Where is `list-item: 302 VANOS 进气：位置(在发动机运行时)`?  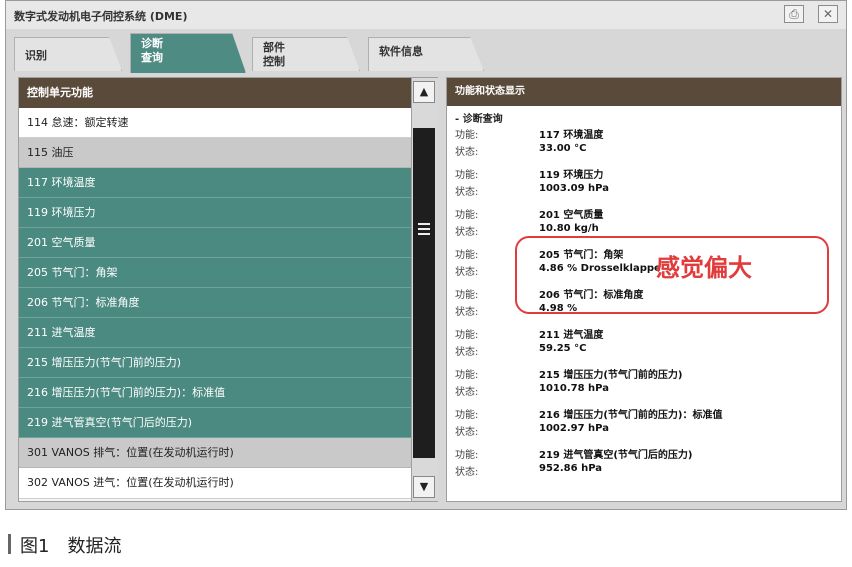
list-item: 302 VANOS 进气：位置(在发动机运行时) is located at coordinates (215, 483).